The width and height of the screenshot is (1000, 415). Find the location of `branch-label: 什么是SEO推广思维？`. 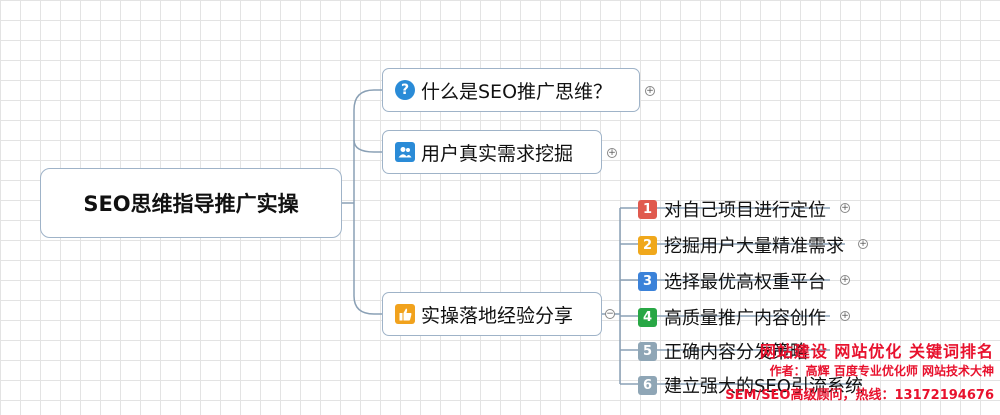

branch-label: 什么是SEO推广思维？ is located at coordinates (517, 91).